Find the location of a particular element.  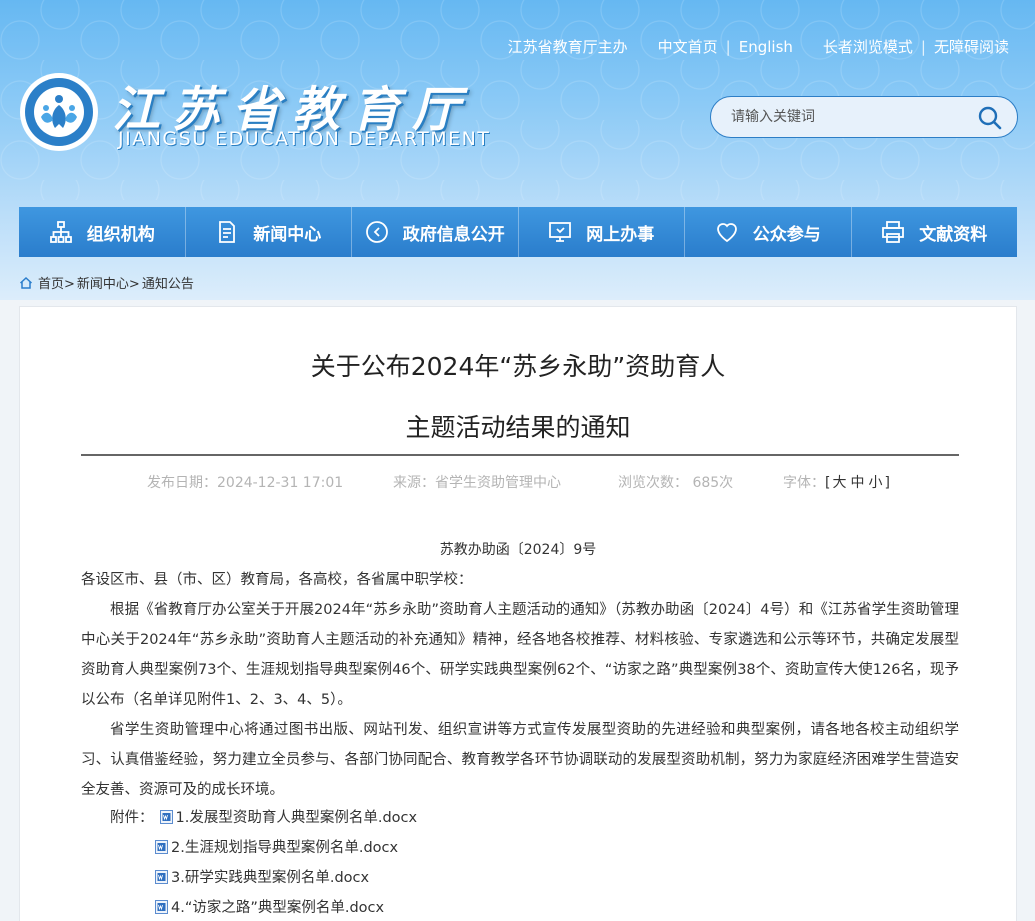

breadcrumb: 首页> 新闻中心> 通知公告 is located at coordinates (107, 282).